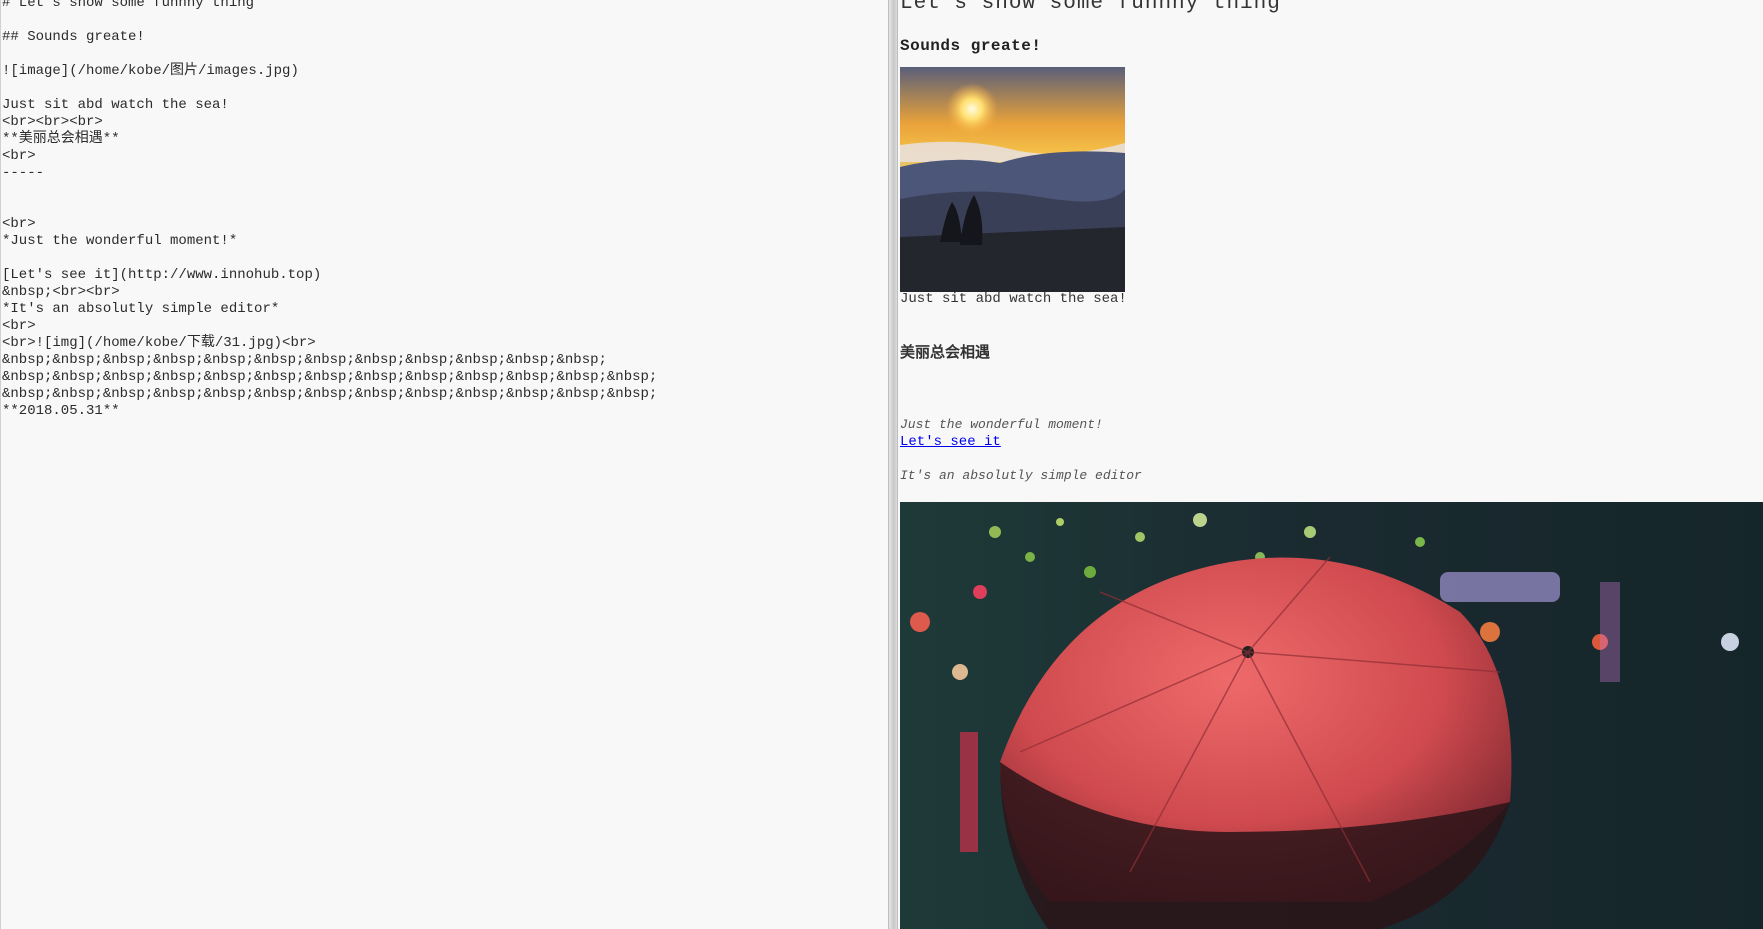 This screenshot has height=929, width=1763. I want to click on lets-see-it-link: Let's see it, so click(950, 442).